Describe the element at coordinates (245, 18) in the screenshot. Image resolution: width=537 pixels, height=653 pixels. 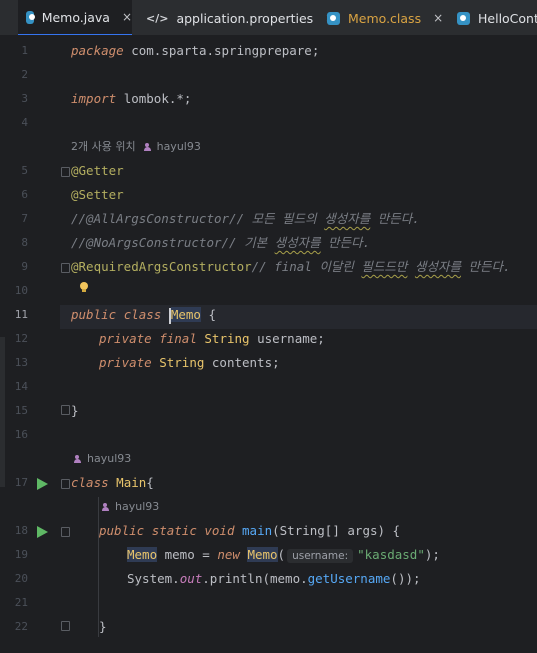
I see `tab-label: application.properties` at that location.